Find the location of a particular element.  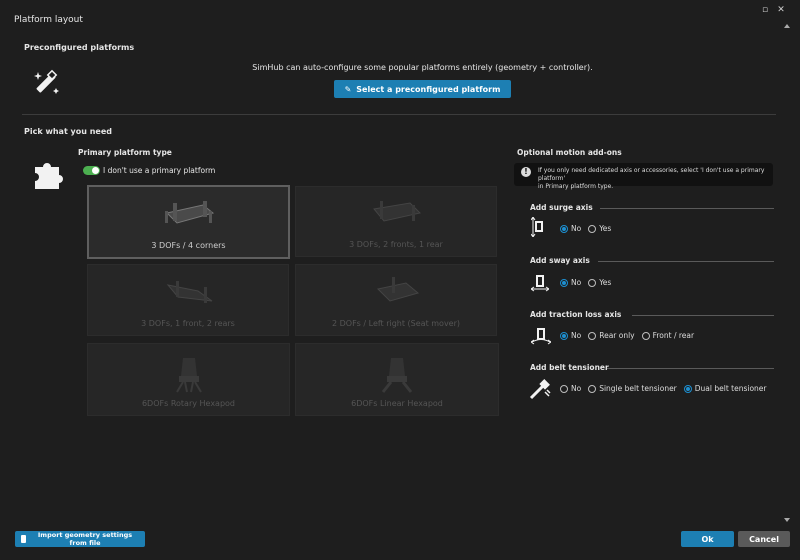

tile-2dof-left-right: 2 DOFs / Left right (Seat mover) is located at coordinates (396, 300).